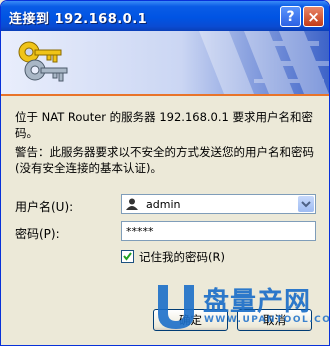  Describe the element at coordinates (37, 234) in the screenshot. I see `password-label: 密码(P):` at that location.